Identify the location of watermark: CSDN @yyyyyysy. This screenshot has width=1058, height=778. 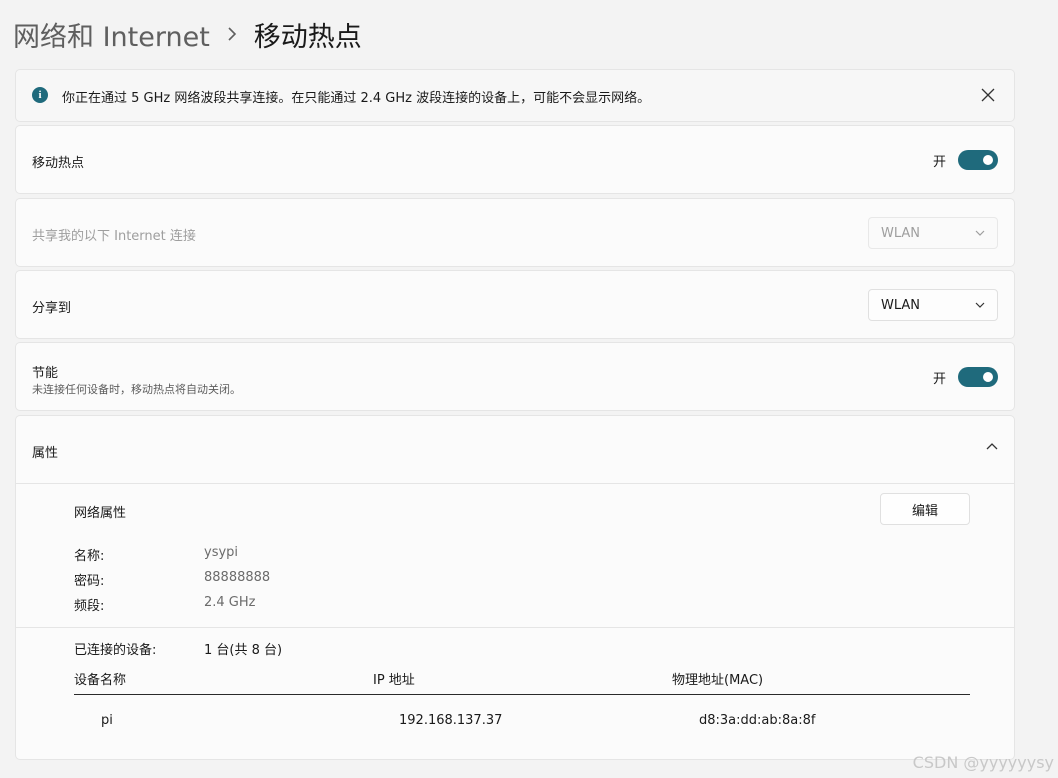
(983, 762).